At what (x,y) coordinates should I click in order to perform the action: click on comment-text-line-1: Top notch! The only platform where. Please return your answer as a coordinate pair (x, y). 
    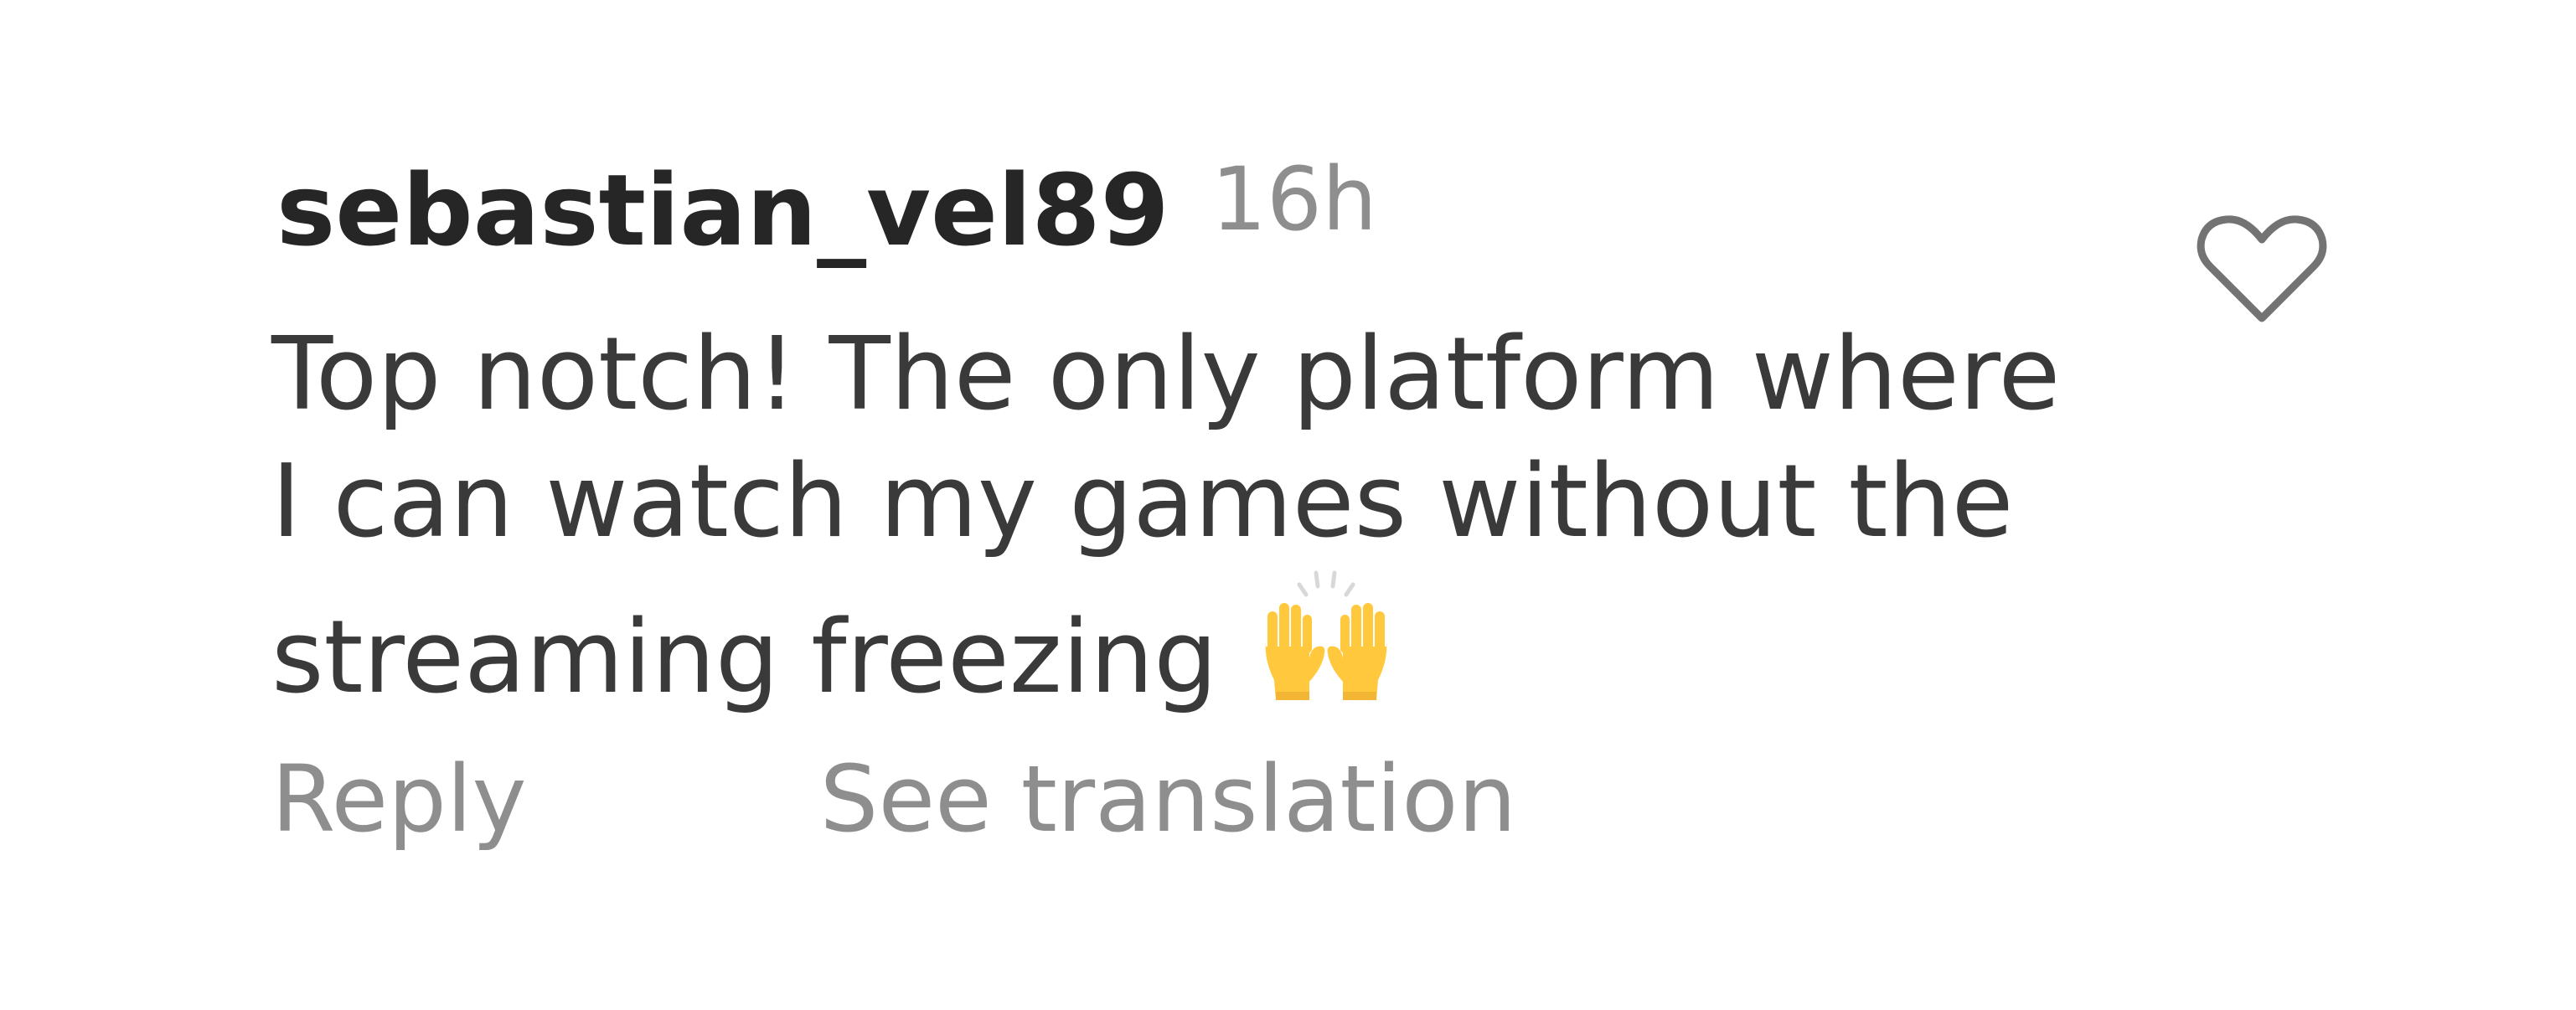
    Looking at the image, I should click on (1166, 375).